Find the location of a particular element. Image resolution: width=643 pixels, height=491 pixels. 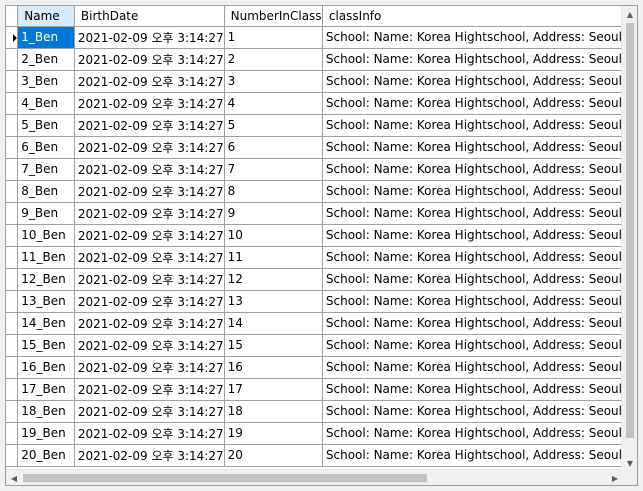

cell-name: 15_Ben is located at coordinates (46, 345).